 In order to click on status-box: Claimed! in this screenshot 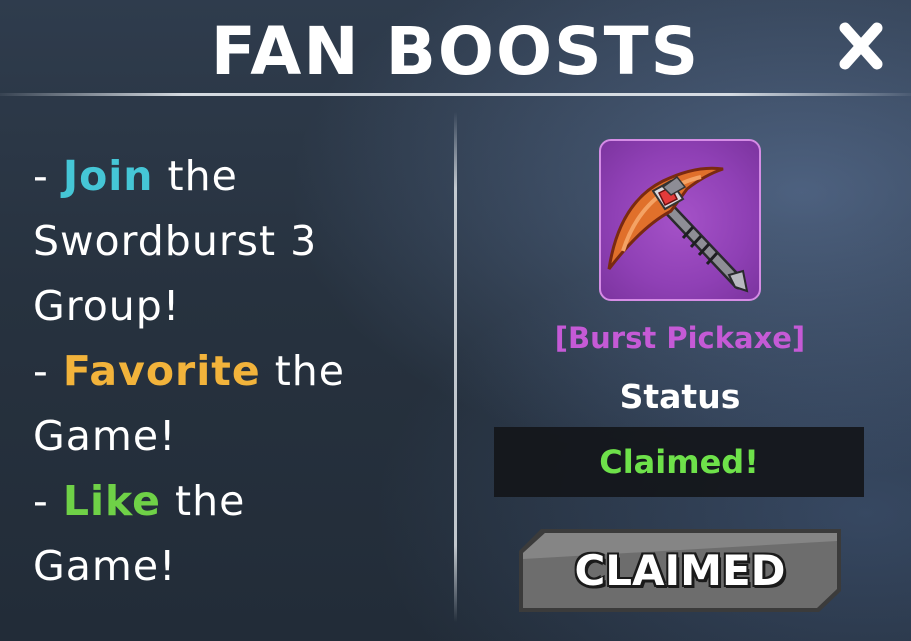, I will do `click(679, 462)`.